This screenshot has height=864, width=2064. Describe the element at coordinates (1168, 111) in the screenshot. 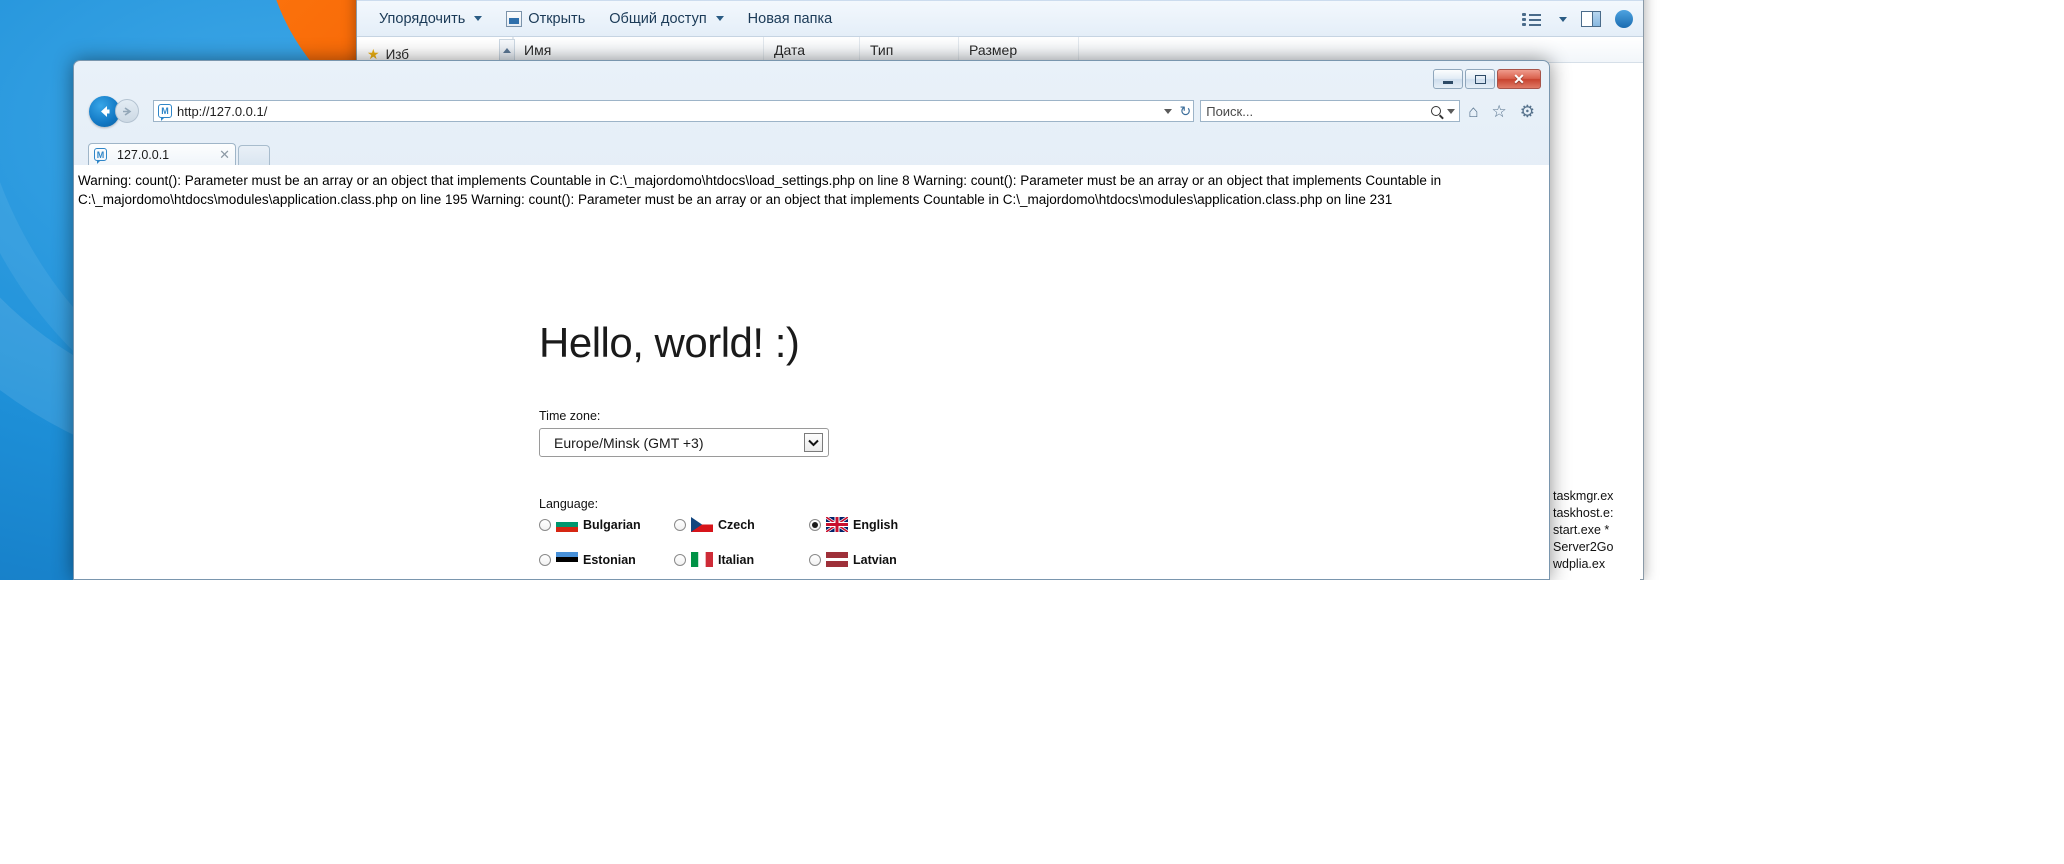

I see `address-dropdown-icon` at that location.